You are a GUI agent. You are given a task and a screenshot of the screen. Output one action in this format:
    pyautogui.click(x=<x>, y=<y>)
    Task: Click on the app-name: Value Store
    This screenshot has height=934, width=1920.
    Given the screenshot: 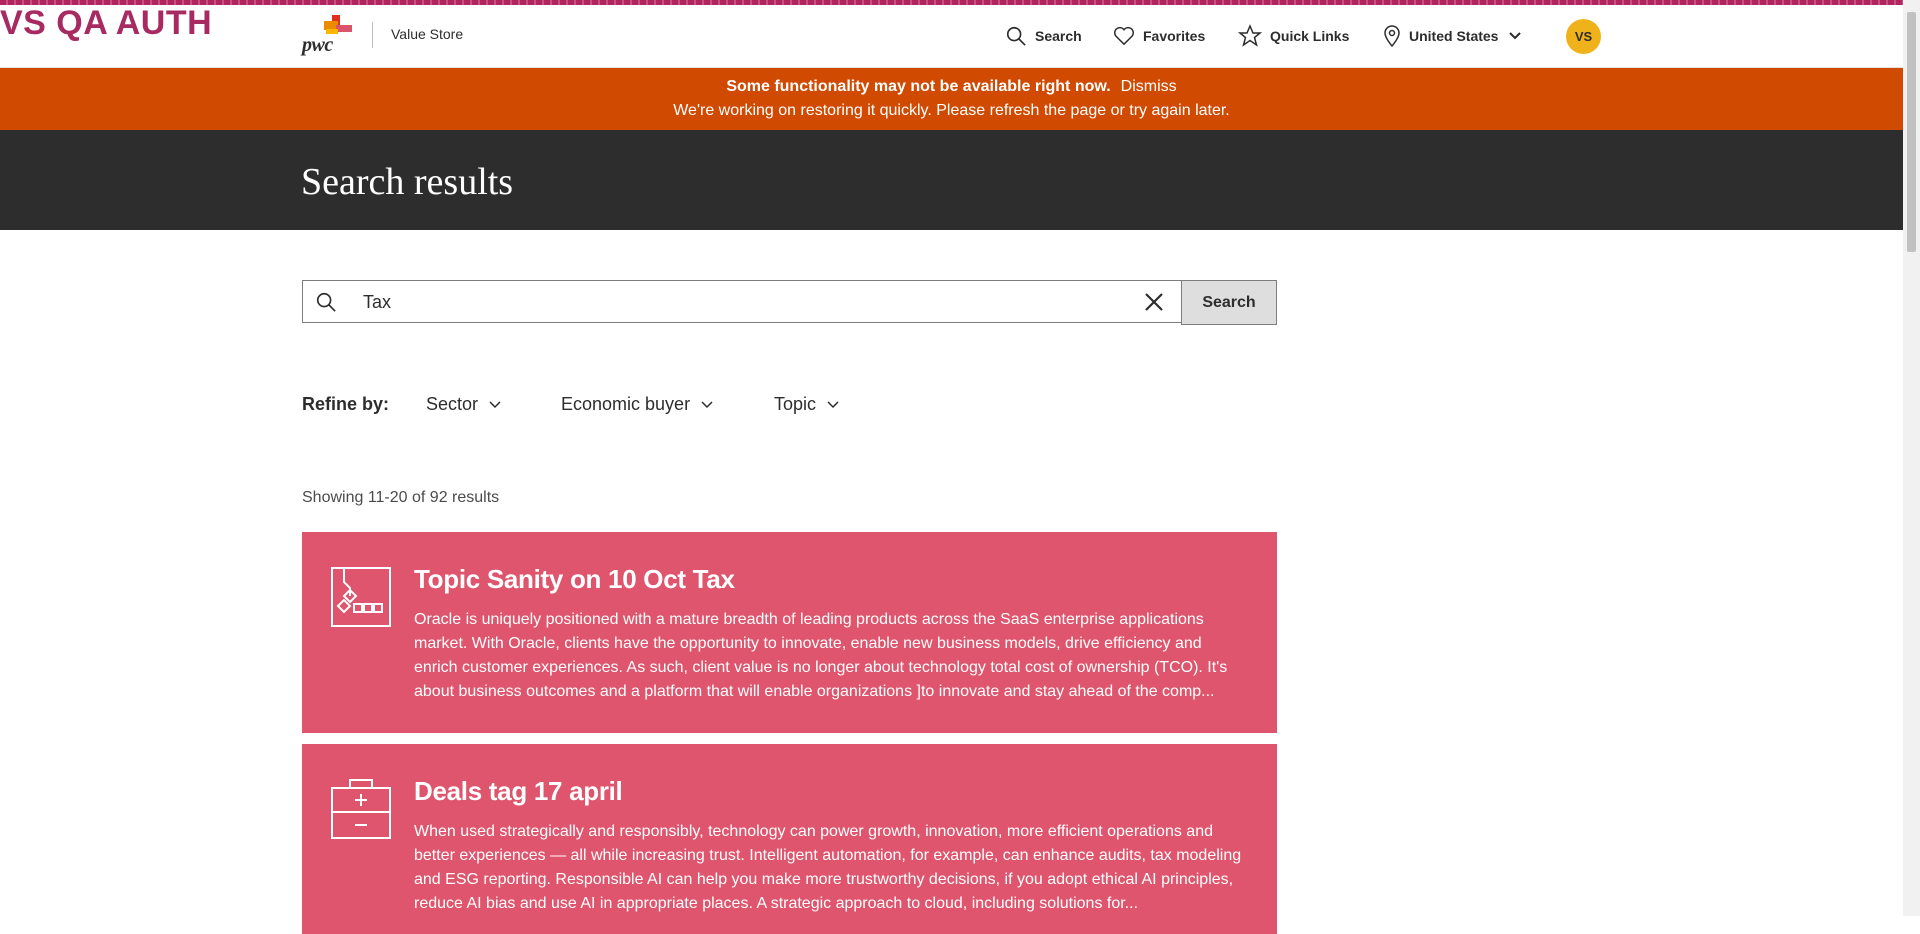 What is the action you would take?
    pyautogui.click(x=427, y=34)
    